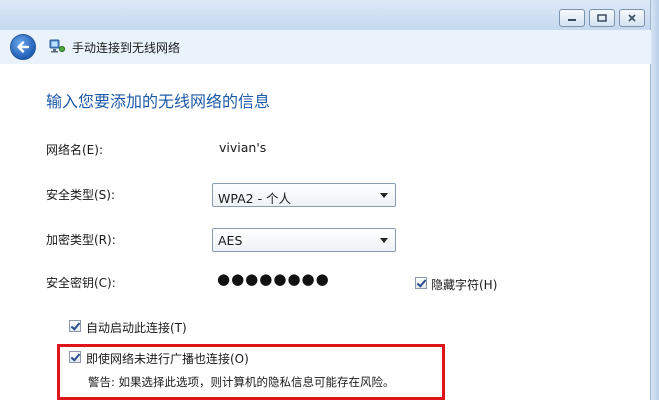 This screenshot has width=659, height=400. I want to click on network-name-label: 网络名(E):, so click(74, 150).